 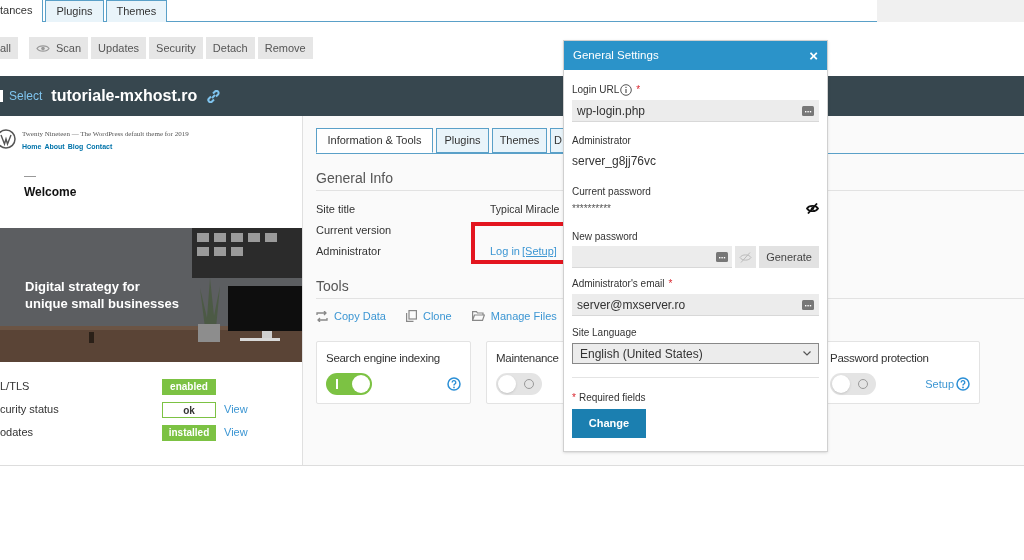 I want to click on tool-link: Copy Data, so click(x=351, y=316).